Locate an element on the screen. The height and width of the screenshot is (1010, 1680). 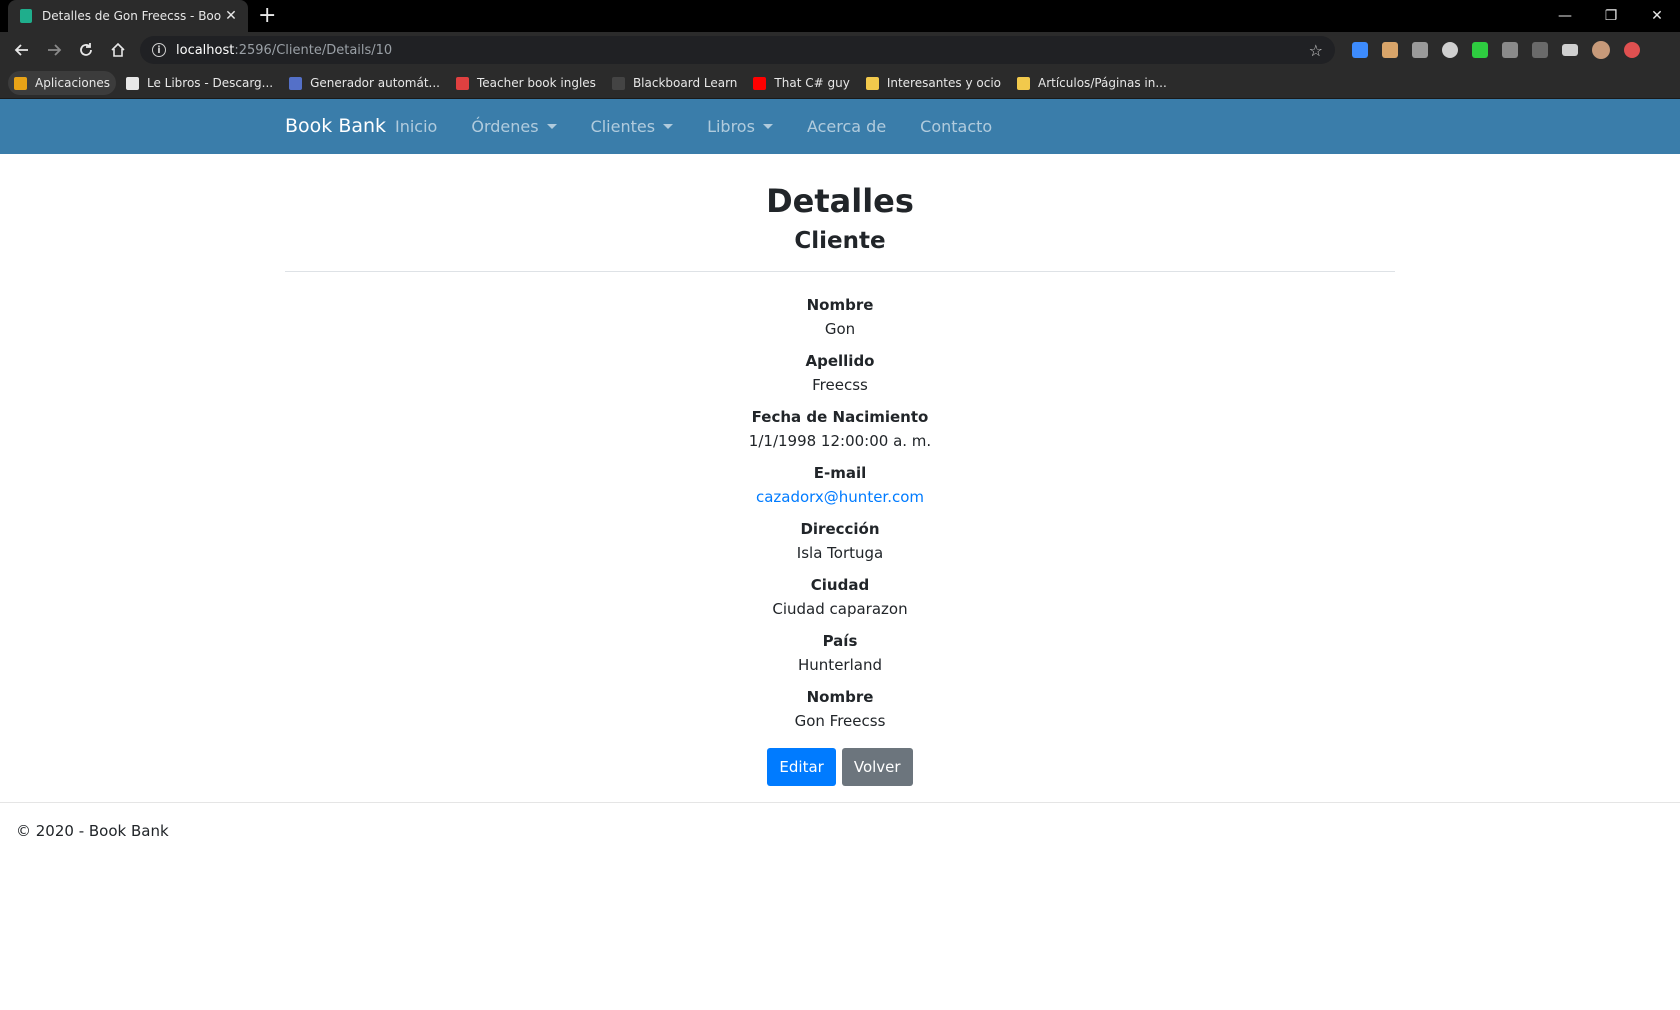
browser-tab: Detalles de Gon Freecss - Book B ✕ is located at coordinates (128, 16).